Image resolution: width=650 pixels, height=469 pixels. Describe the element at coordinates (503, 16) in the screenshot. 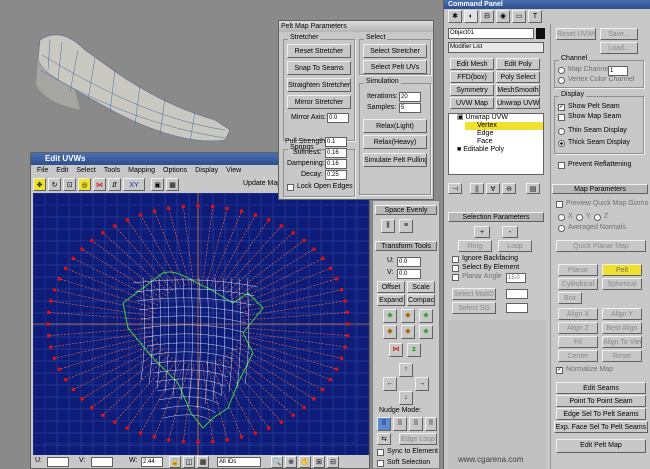

I see `motion-tab-icon: ◉` at that location.